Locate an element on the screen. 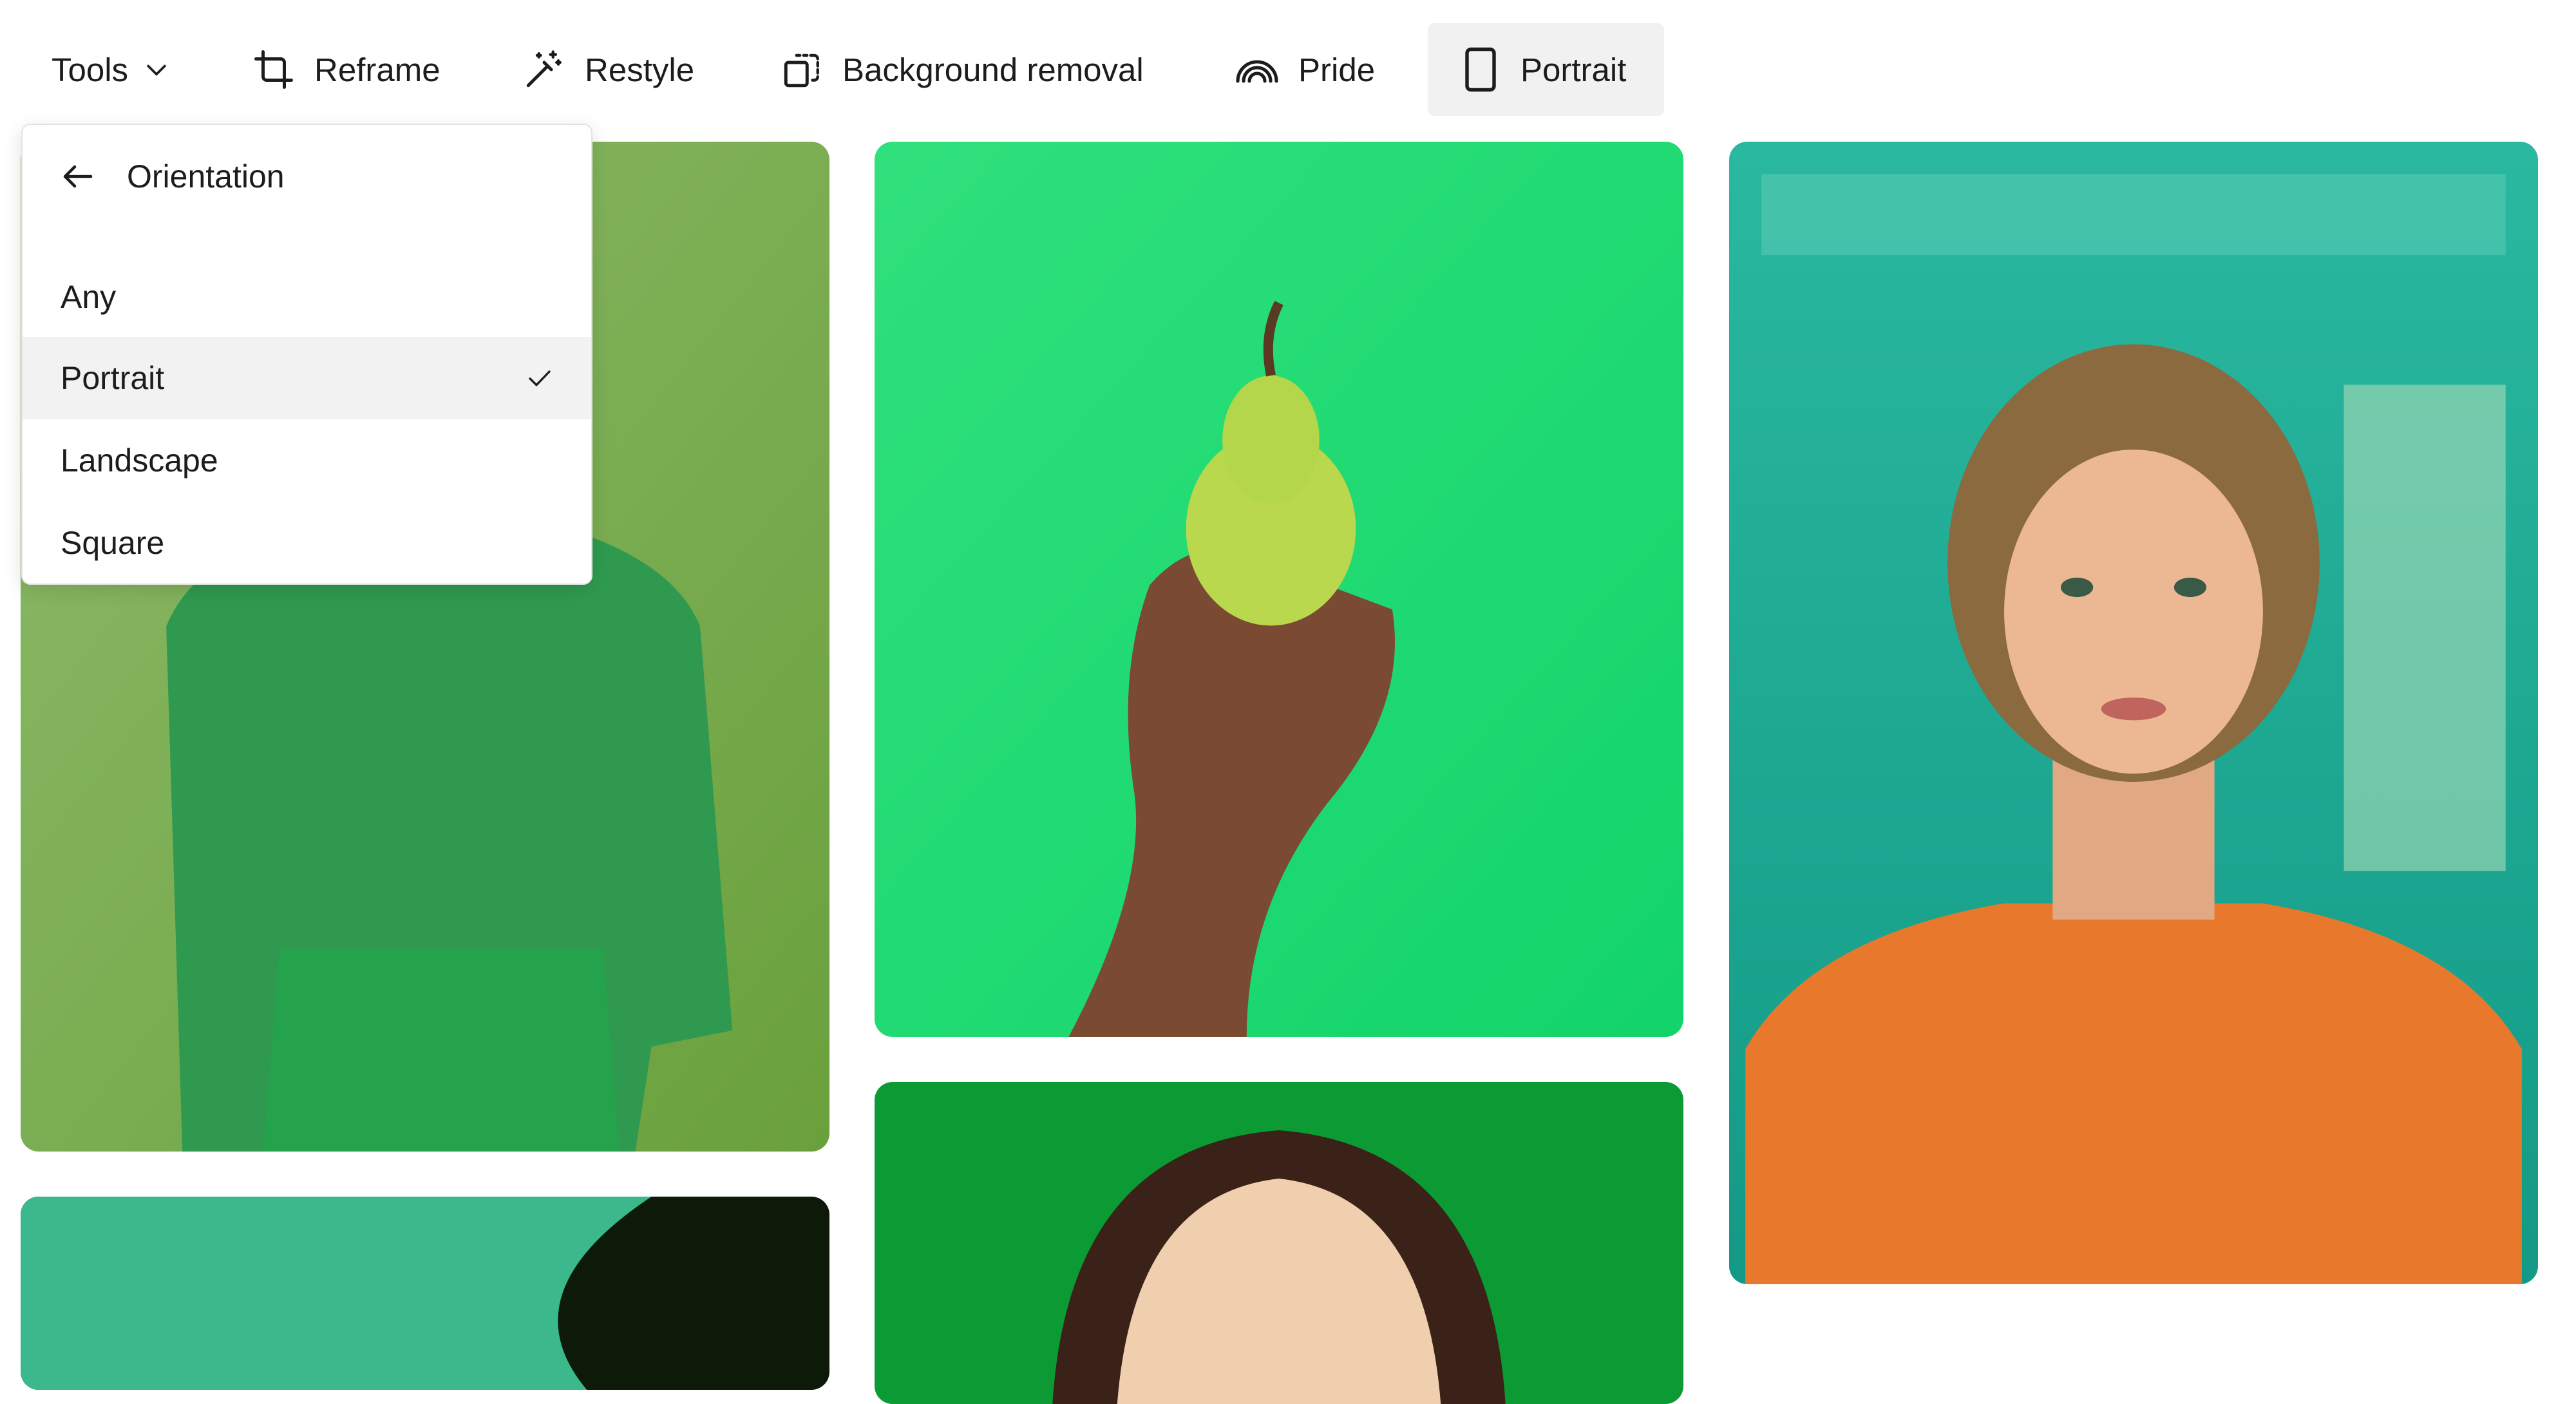 The image size is (2576, 1404). background-removal-label: Background removal is located at coordinates (993, 69).